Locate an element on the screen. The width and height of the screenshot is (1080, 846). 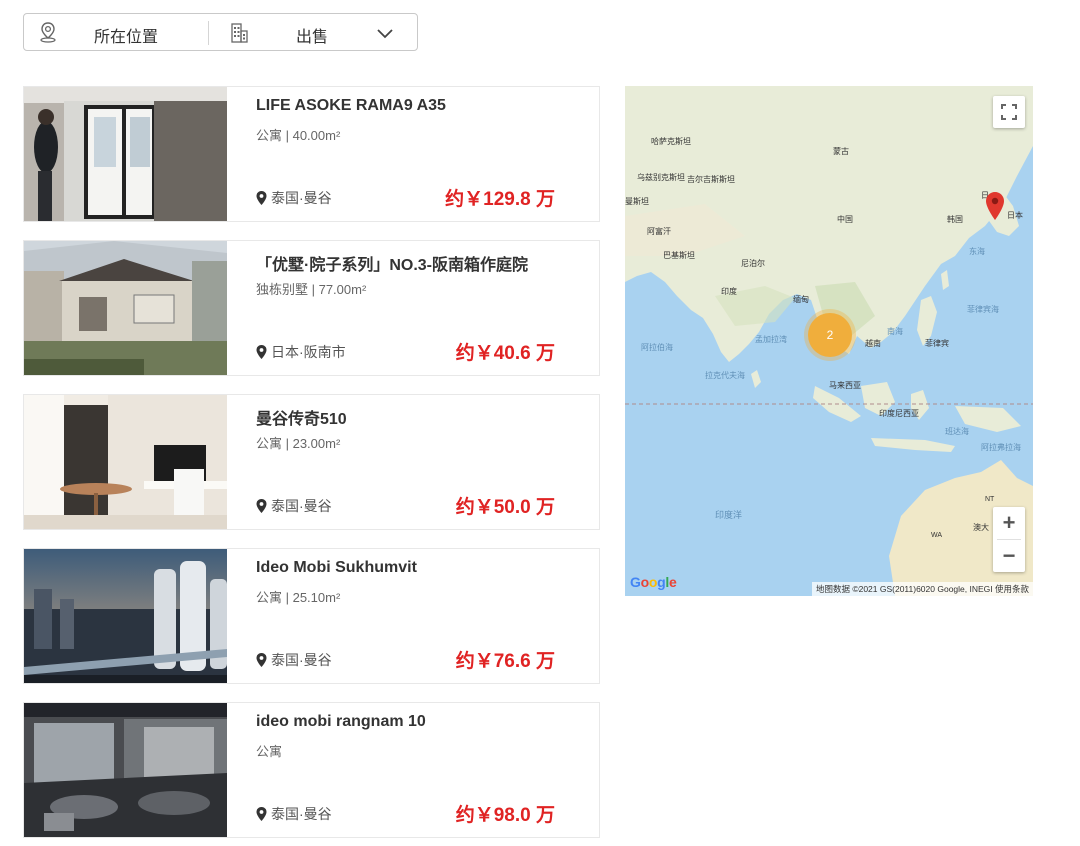
map-label: 越南 is located at coordinates (873, 343).